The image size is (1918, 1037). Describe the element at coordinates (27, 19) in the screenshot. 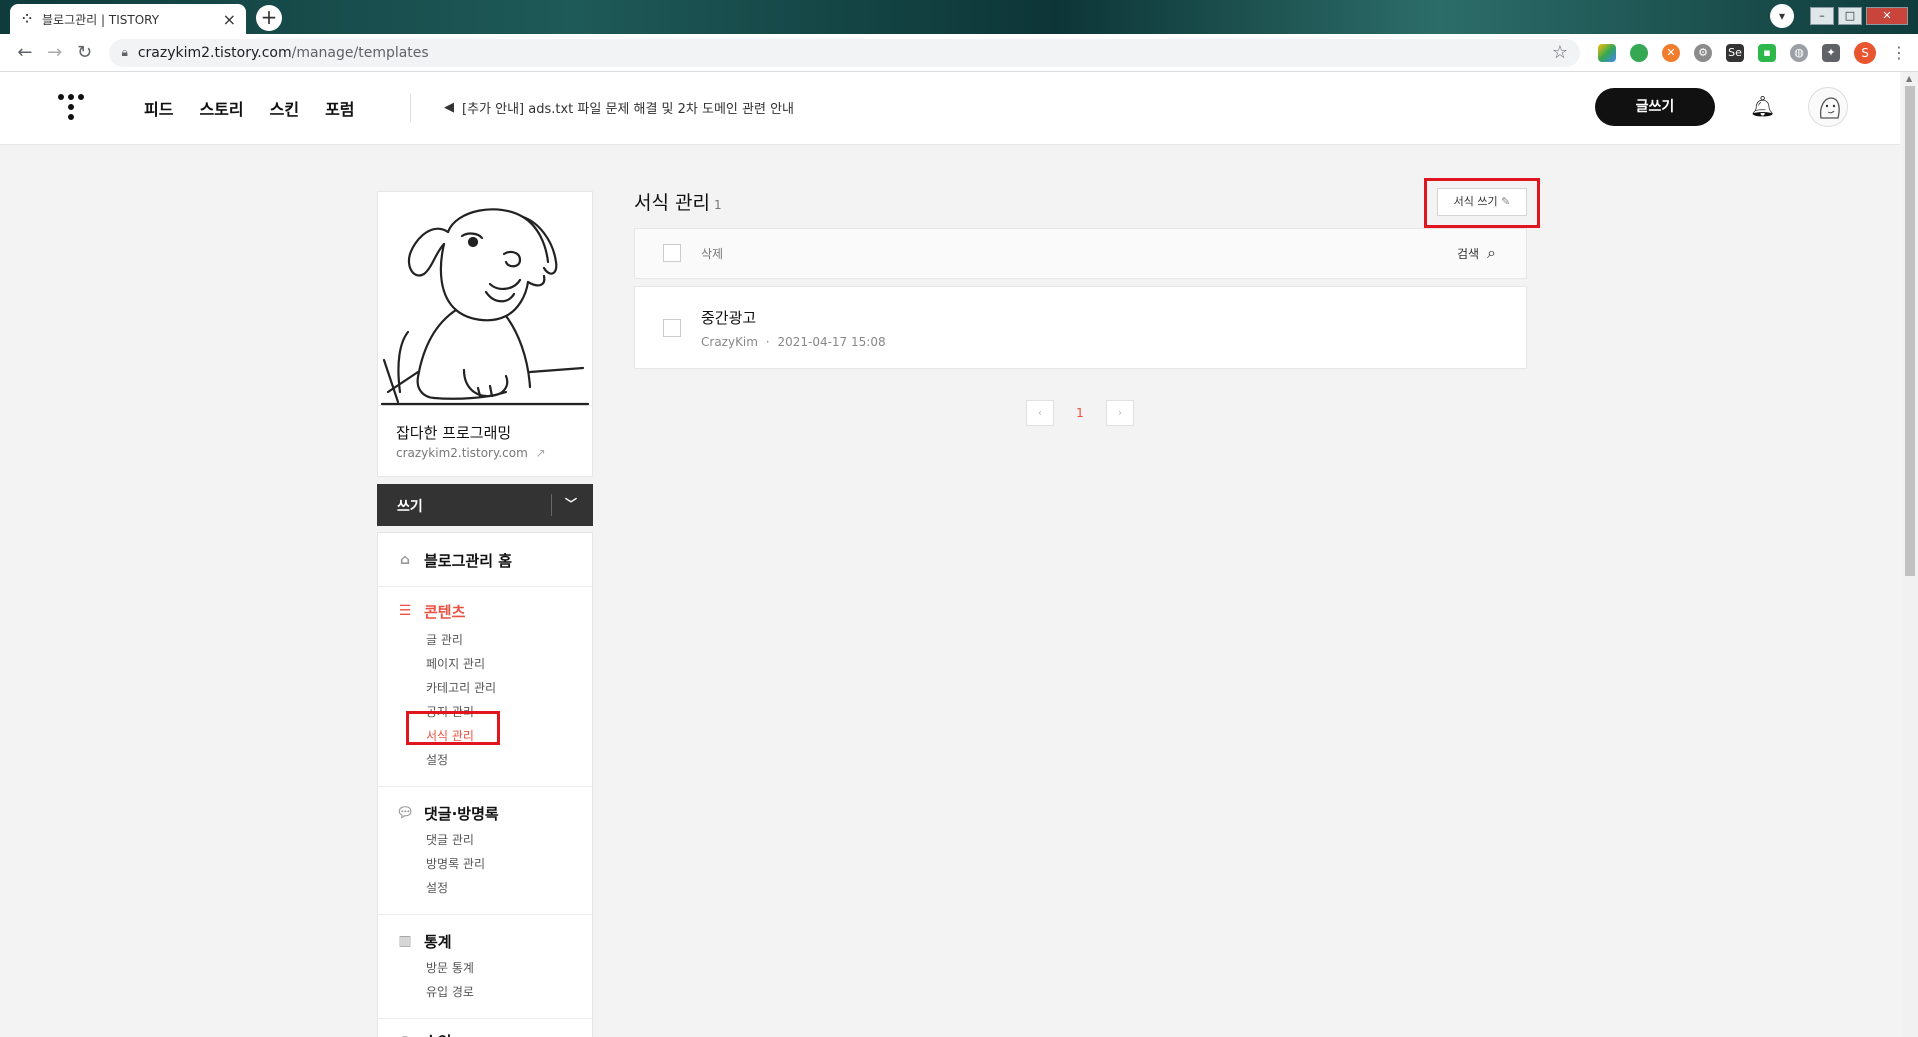

I see `tistory-favicon-icon: ⁘` at that location.